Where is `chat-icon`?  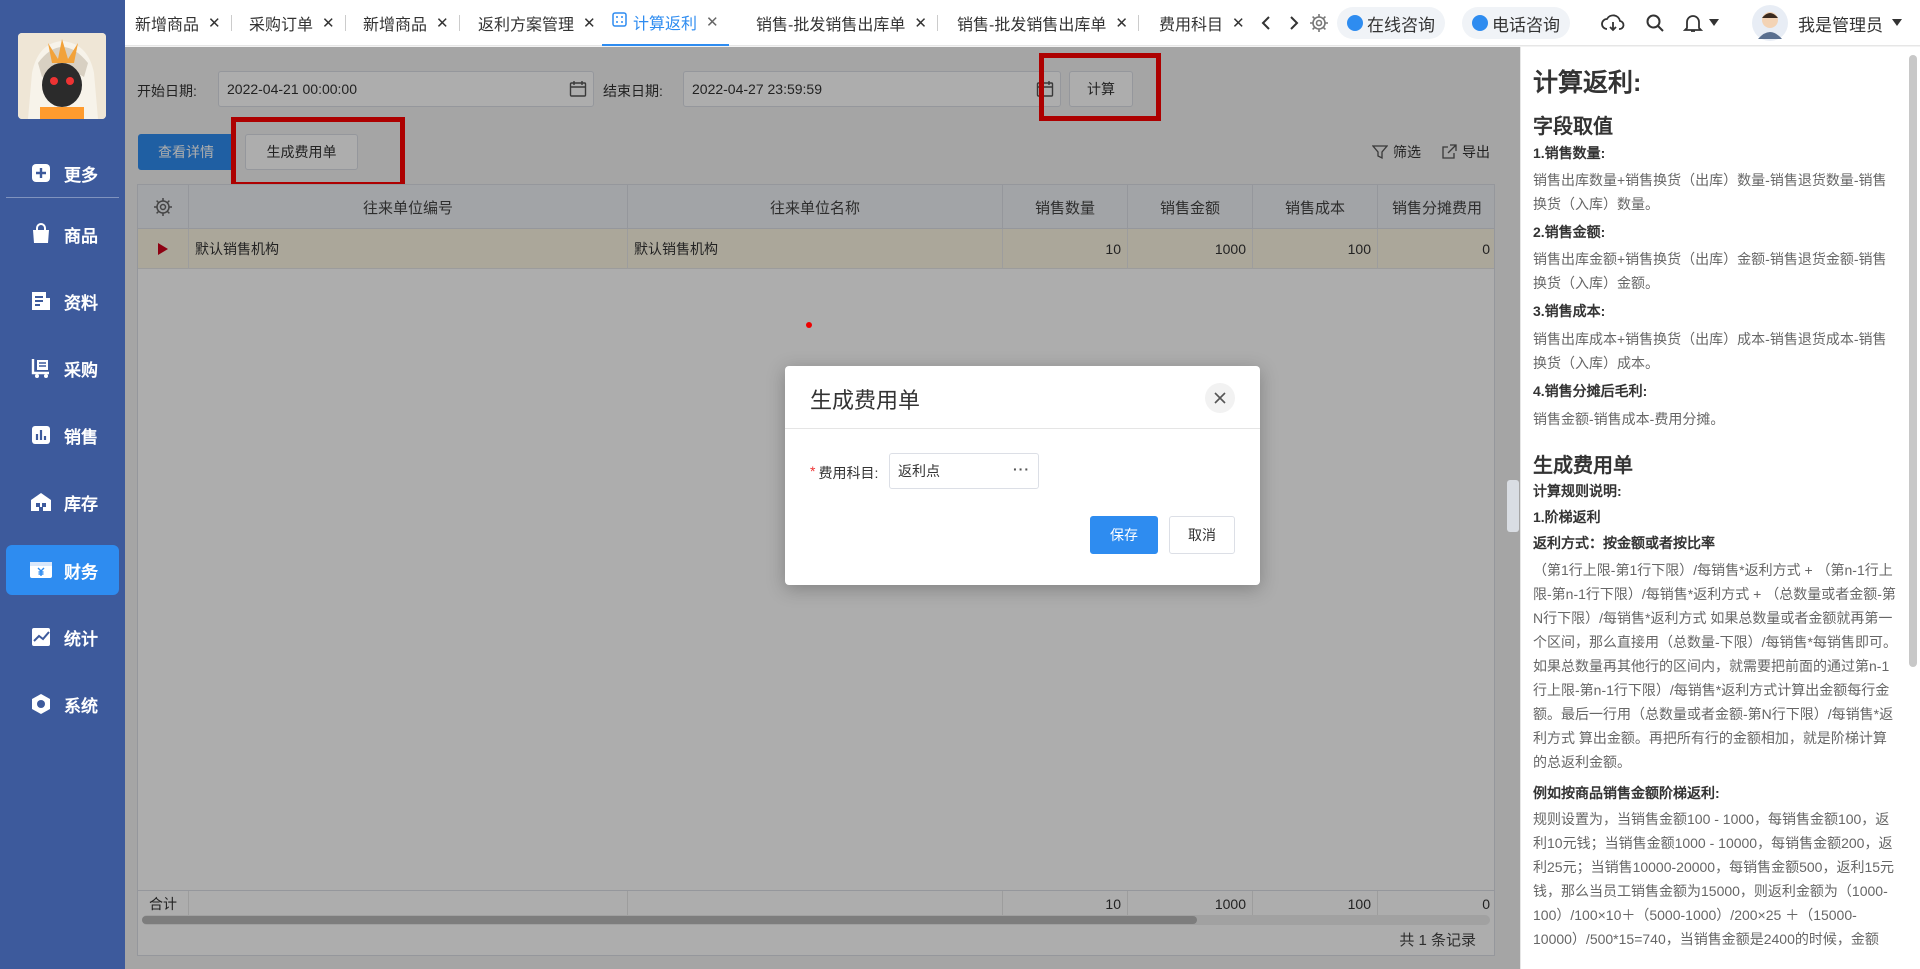 chat-icon is located at coordinates (1355, 23).